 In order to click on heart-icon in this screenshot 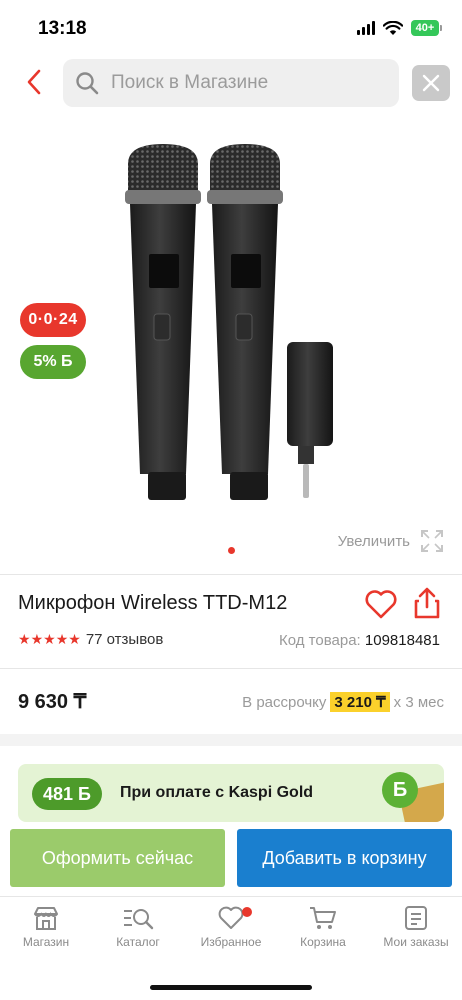, I will do `click(231, 917)`.